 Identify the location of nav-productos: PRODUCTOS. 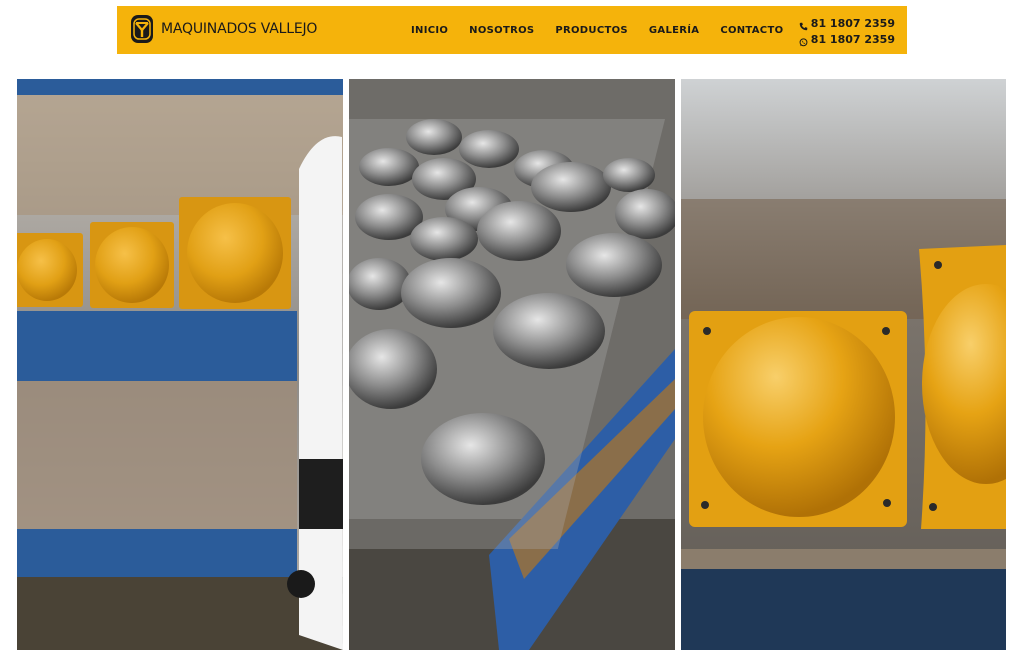
(591, 30).